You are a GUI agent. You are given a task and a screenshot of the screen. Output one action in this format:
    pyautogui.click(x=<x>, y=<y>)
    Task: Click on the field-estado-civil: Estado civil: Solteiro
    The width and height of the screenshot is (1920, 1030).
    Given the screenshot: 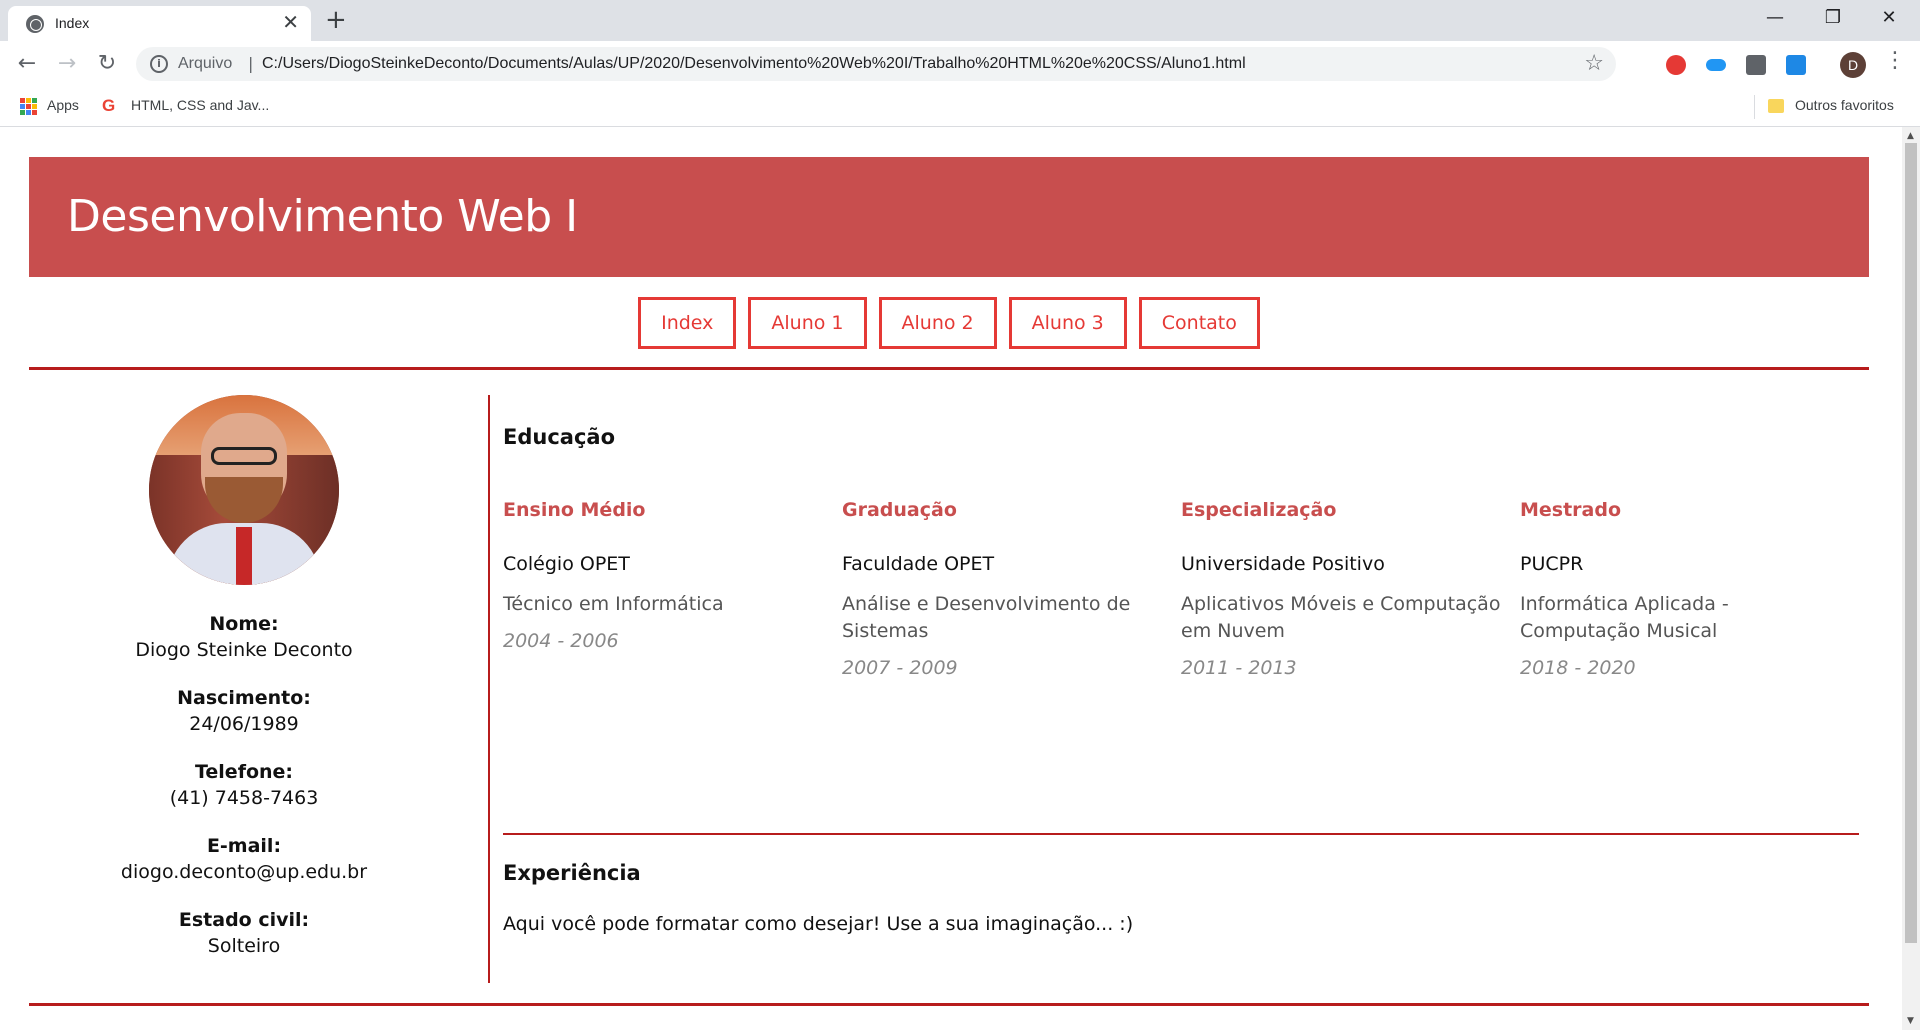 What is the action you would take?
    pyautogui.click(x=244, y=933)
    